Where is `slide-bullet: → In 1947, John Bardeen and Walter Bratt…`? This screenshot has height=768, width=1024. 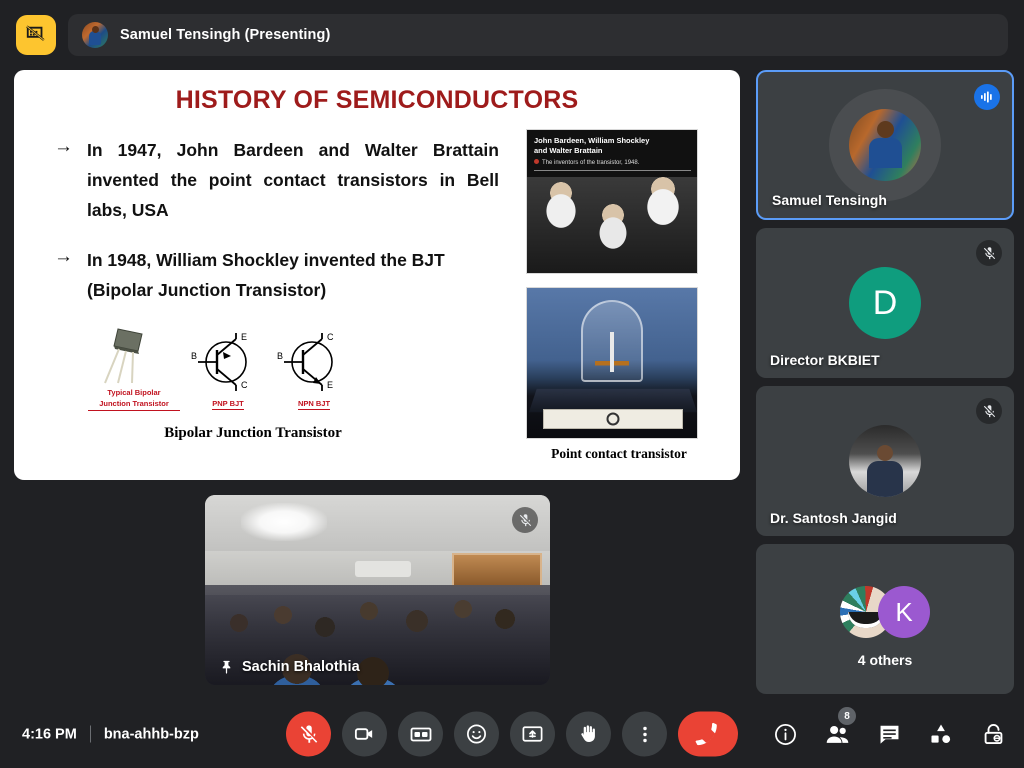
slide-bullet: → In 1947, John Bardeen and Walter Bratt… is located at coordinates (290, 180).